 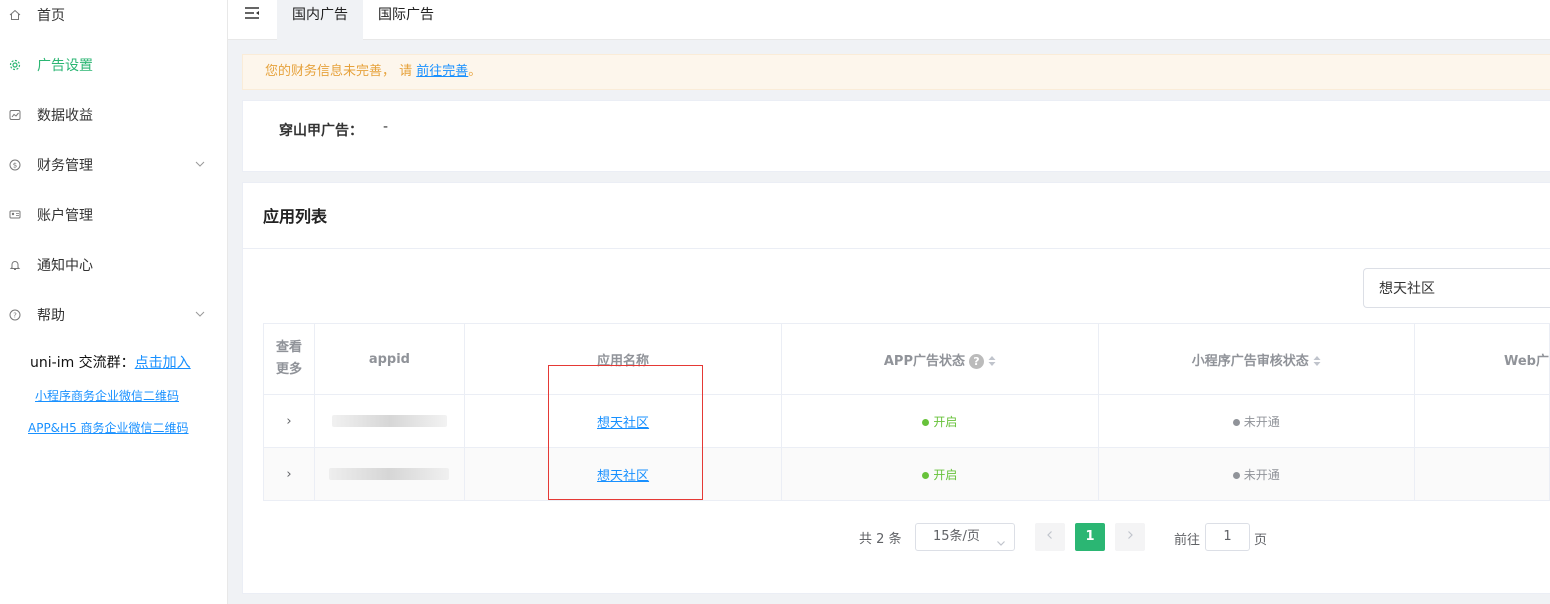 I want to click on sidebar-item-label: 账户管理, so click(x=65, y=216).